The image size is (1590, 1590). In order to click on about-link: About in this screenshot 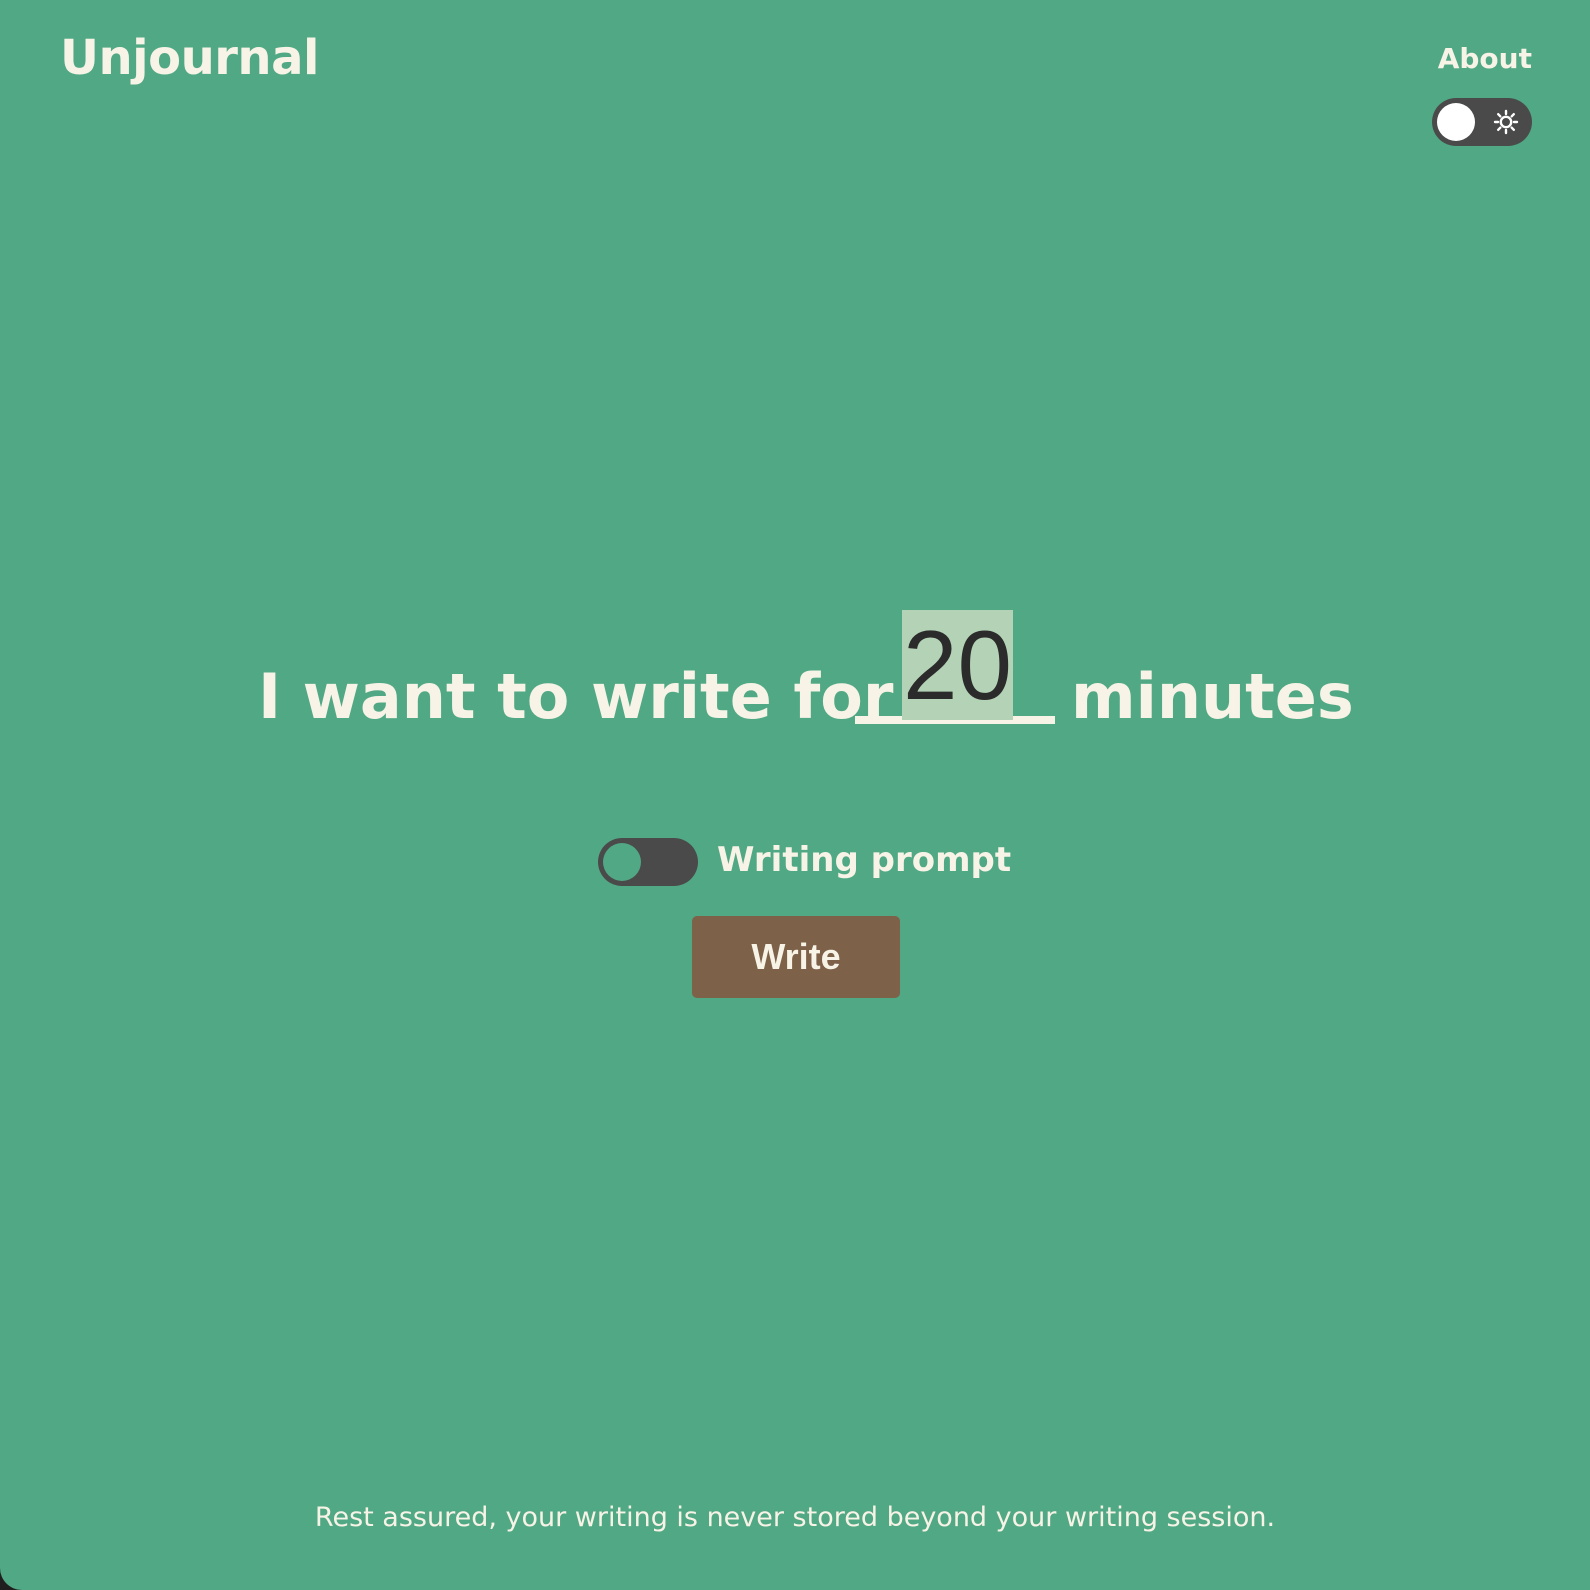, I will do `click(1485, 59)`.